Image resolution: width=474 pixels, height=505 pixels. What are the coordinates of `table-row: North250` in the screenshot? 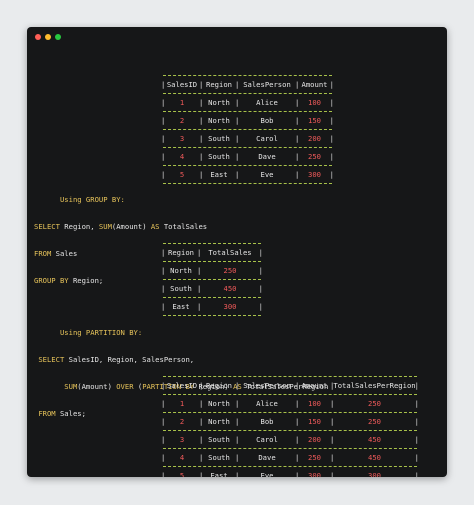 It's located at (212, 270).